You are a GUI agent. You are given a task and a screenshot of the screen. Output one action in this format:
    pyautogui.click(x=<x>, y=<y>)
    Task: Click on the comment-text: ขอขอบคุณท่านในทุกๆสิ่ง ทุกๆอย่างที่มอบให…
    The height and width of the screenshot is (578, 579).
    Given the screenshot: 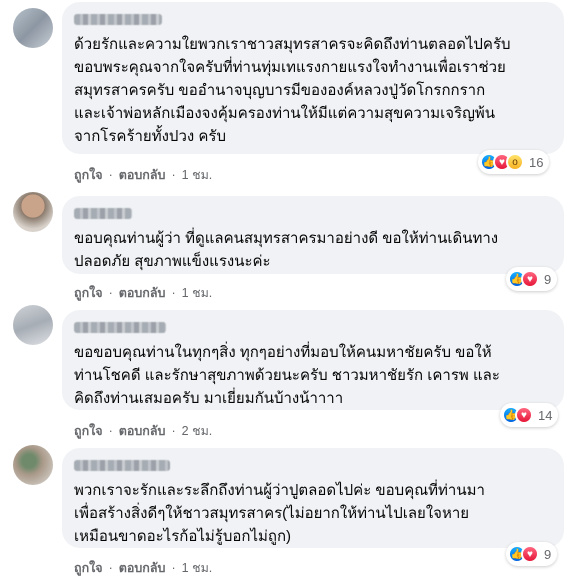 What is the action you would take?
    pyautogui.click(x=287, y=375)
    